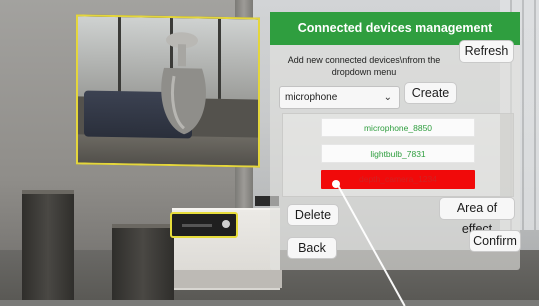  Describe the element at coordinates (226, 224) in the screenshot. I see `power-button-icon` at that location.